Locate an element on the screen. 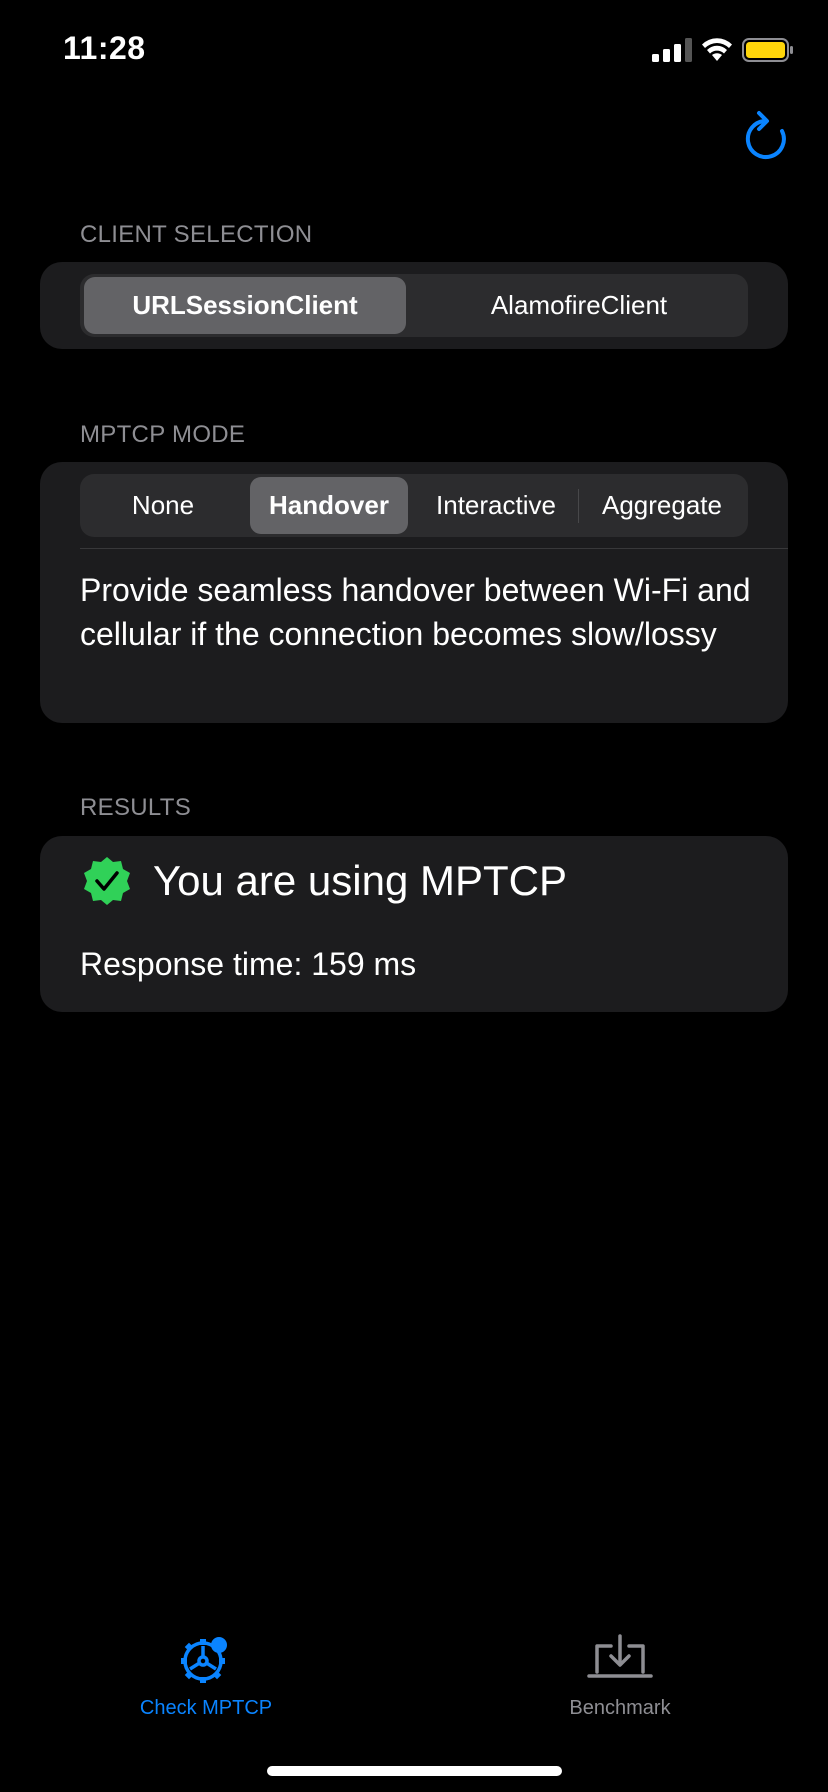 The width and height of the screenshot is (828, 1792). refresh-button is located at coordinates (766, 137).